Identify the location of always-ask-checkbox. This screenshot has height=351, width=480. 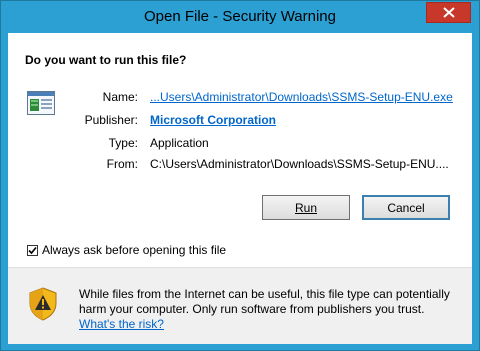
(32, 250).